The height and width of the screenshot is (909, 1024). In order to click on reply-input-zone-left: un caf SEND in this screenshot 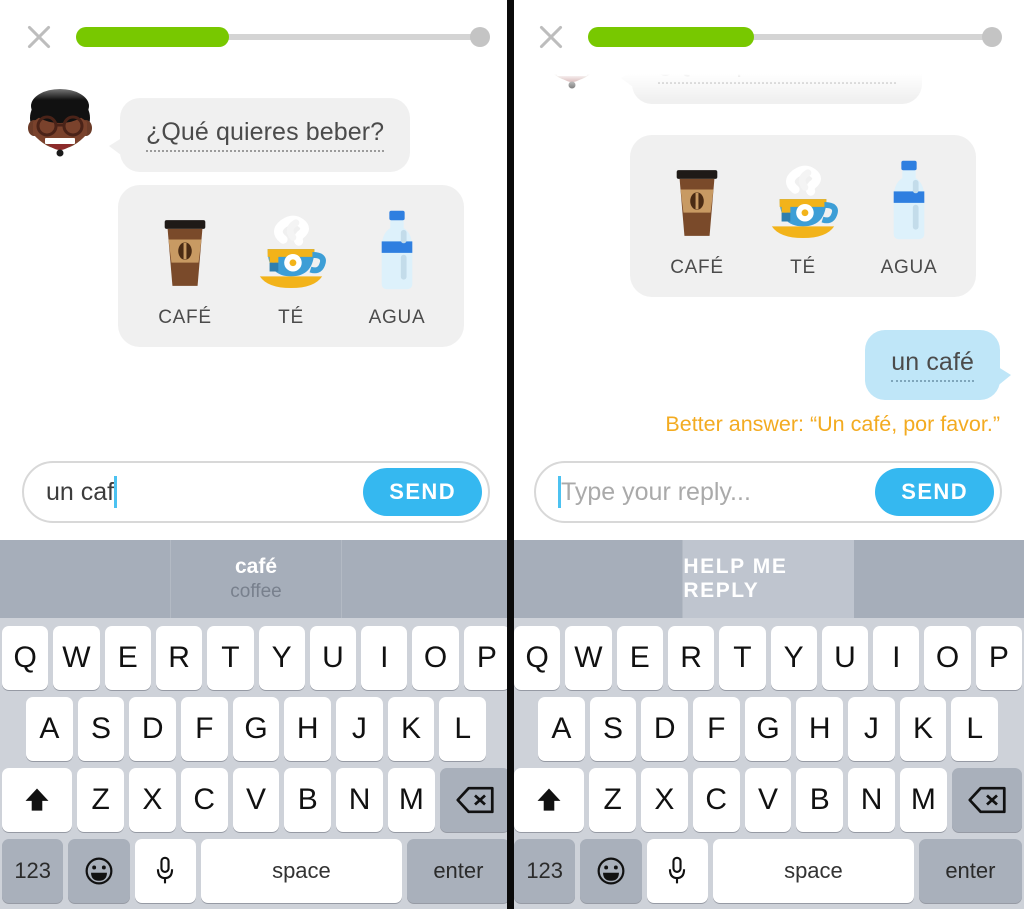, I will do `click(256, 492)`.